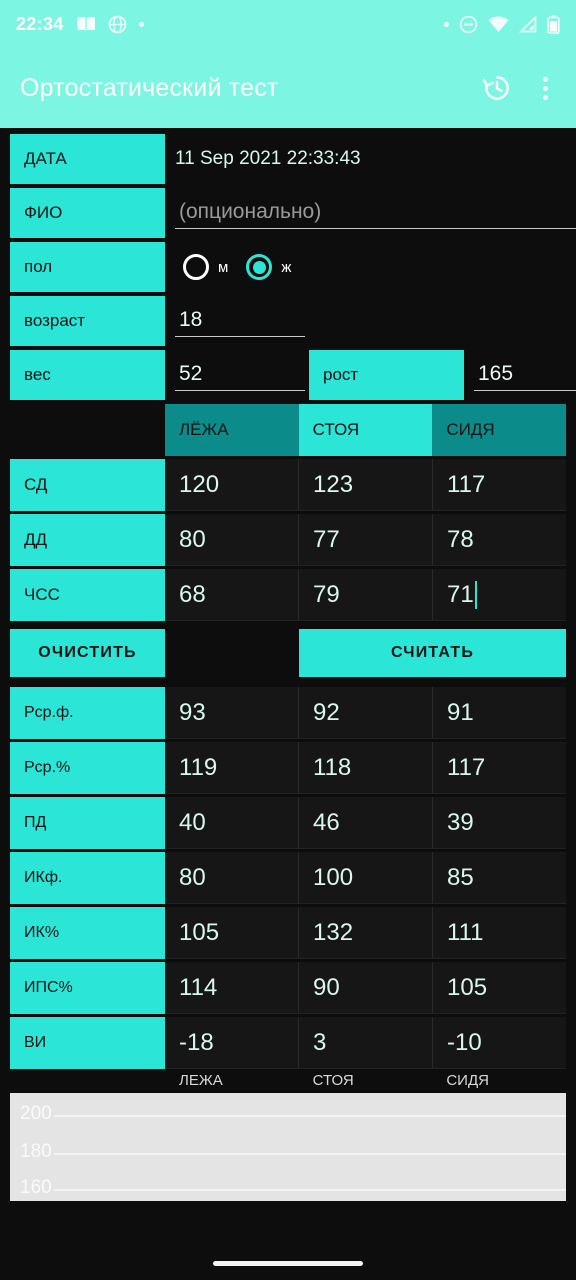 This screenshot has width=576, height=1280. I want to click on radio-checked-icon, so click(259, 267).